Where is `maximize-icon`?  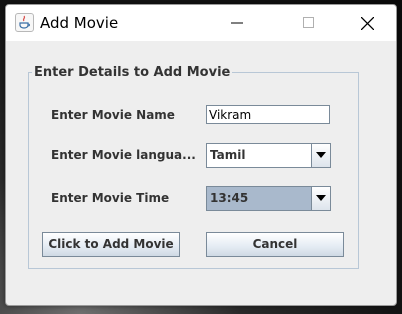 maximize-icon is located at coordinates (308, 22).